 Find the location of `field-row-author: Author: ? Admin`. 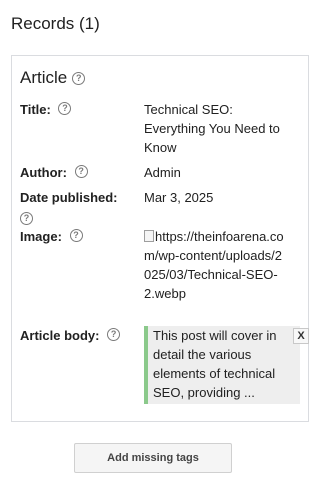

field-row-author: Author: ? Admin is located at coordinates (161, 173).